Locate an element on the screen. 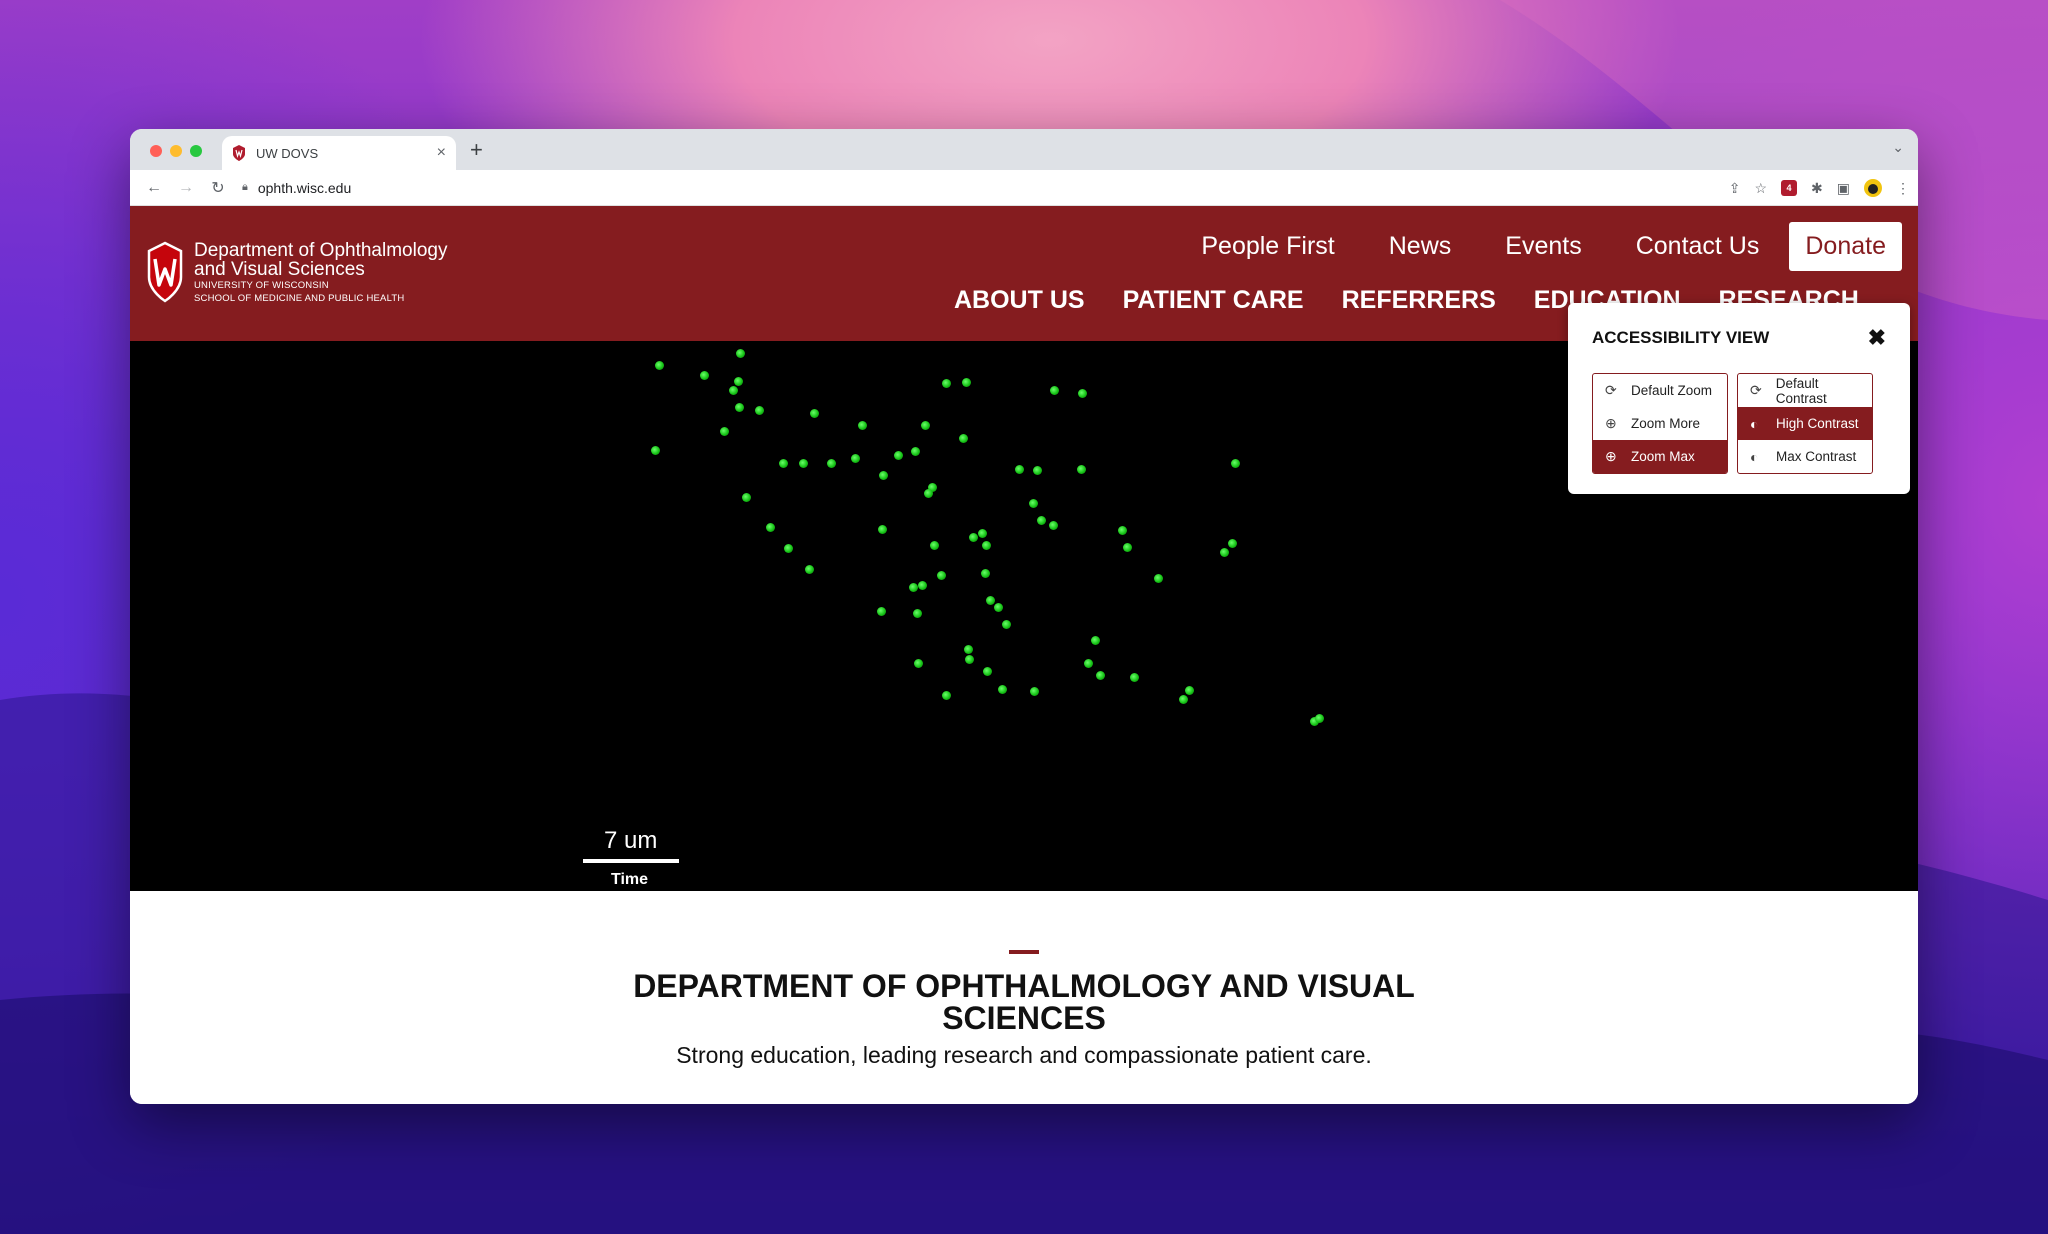  browser-tab: UW DOVS × is located at coordinates (339, 153).